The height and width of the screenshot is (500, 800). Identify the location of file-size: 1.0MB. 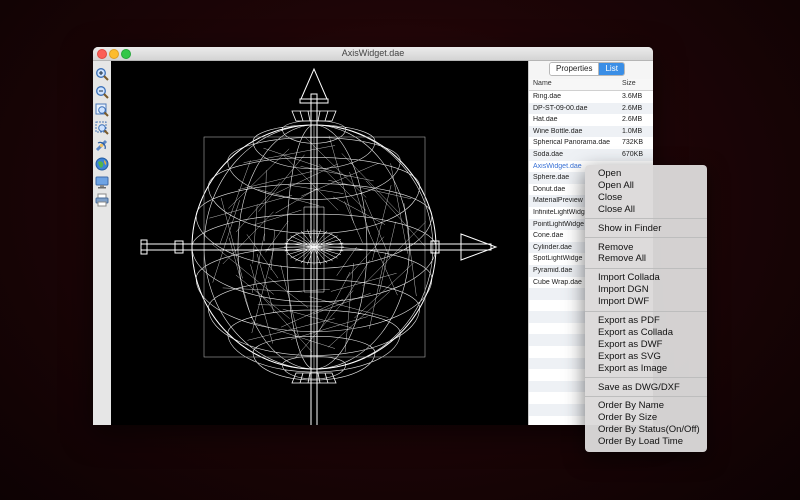
(632, 131).